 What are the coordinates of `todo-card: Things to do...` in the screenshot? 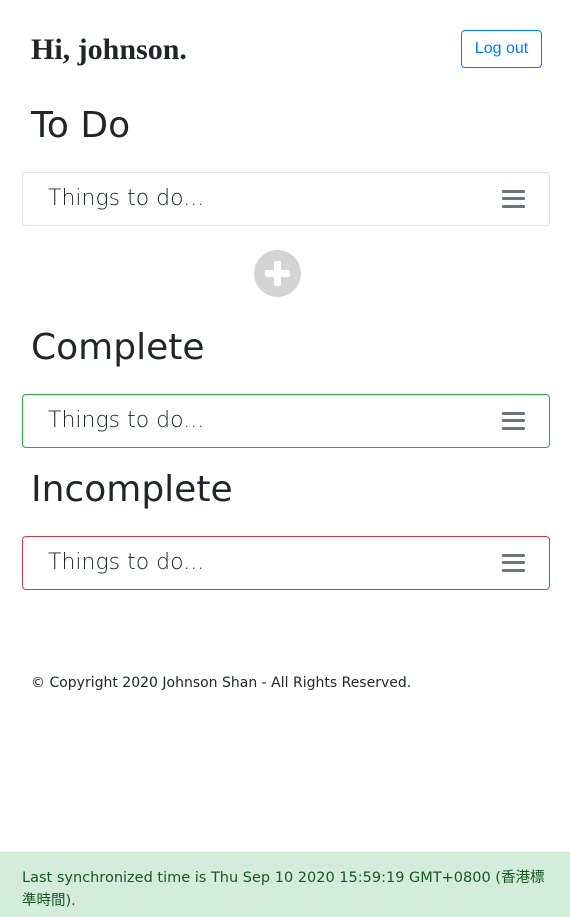 It's located at (286, 199).